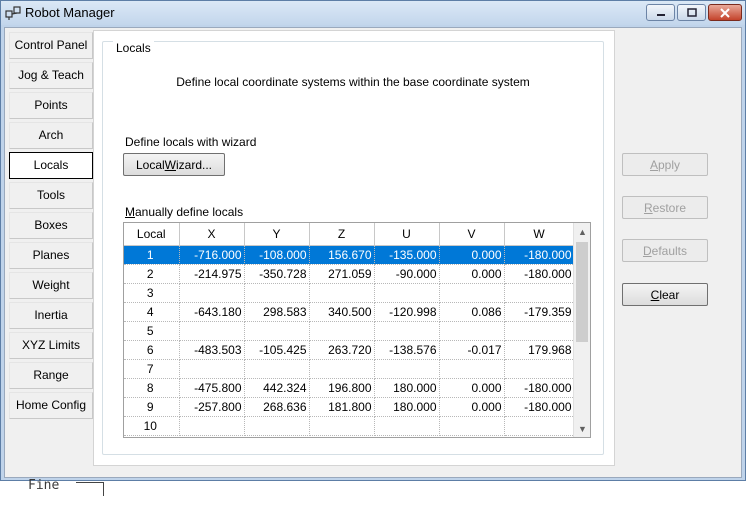  What do you see at coordinates (407, 255) in the screenshot?
I see `table-cell: -135.000` at bounding box center [407, 255].